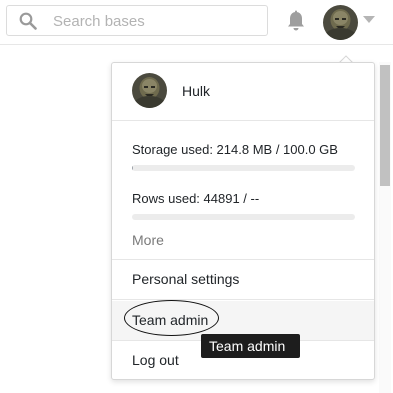  Describe the element at coordinates (243, 280) in the screenshot. I see `menu-item-personal-settings: Personal settings` at that location.